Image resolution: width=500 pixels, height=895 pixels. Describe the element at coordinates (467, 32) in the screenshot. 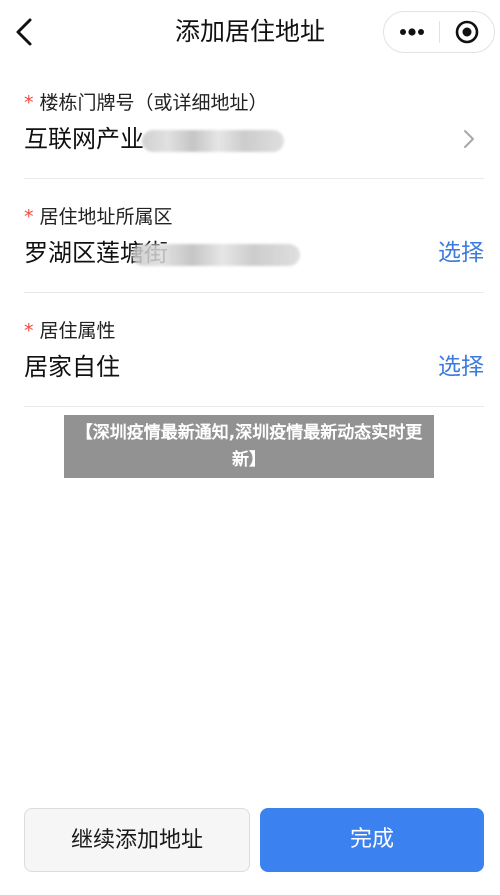

I see `target-icon` at that location.